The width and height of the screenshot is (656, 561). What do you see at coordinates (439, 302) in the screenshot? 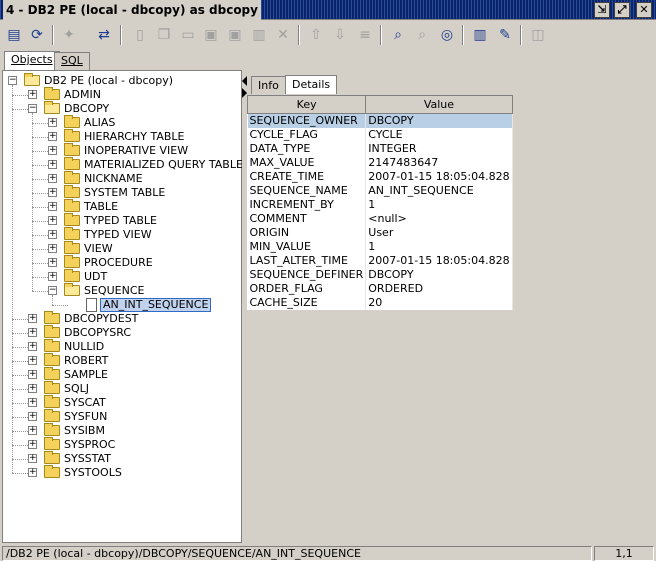
I see `value-cell: 20` at bounding box center [439, 302].